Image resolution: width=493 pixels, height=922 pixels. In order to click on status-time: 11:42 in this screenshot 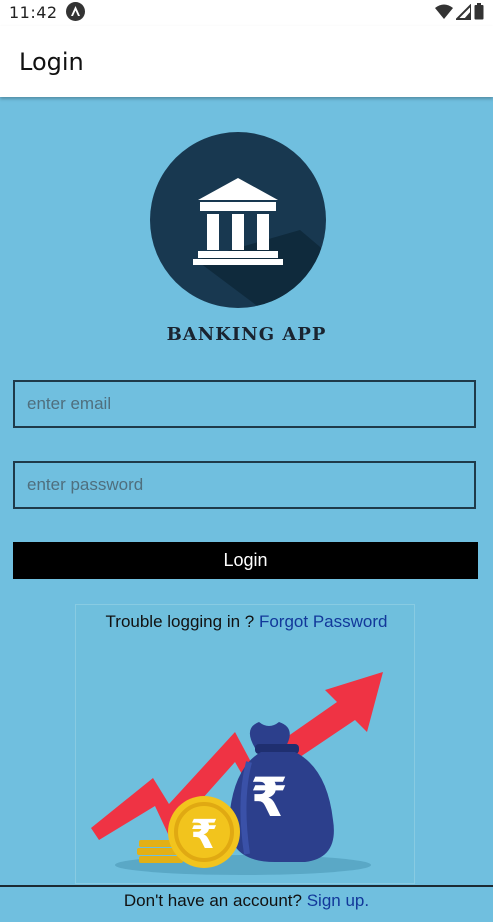, I will do `click(33, 12)`.